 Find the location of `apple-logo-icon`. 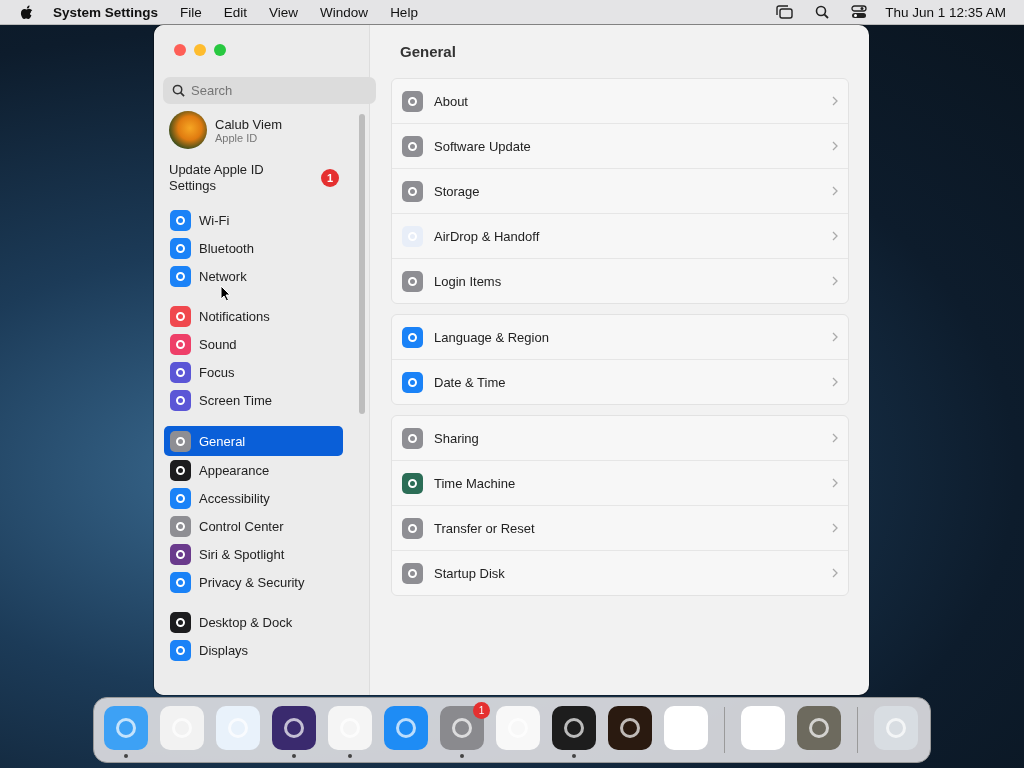

apple-logo-icon is located at coordinates (26, 12).